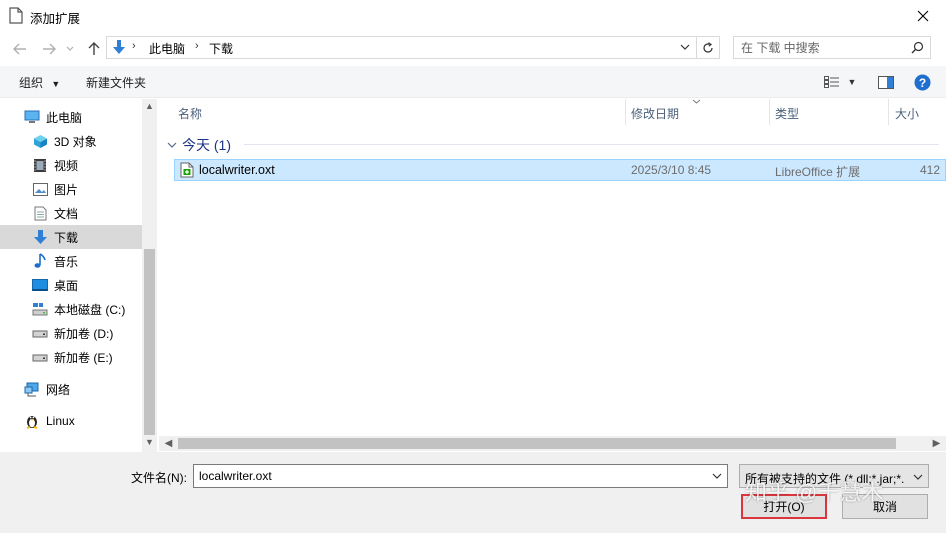  I want to click on desktop-icon, so click(40, 285).